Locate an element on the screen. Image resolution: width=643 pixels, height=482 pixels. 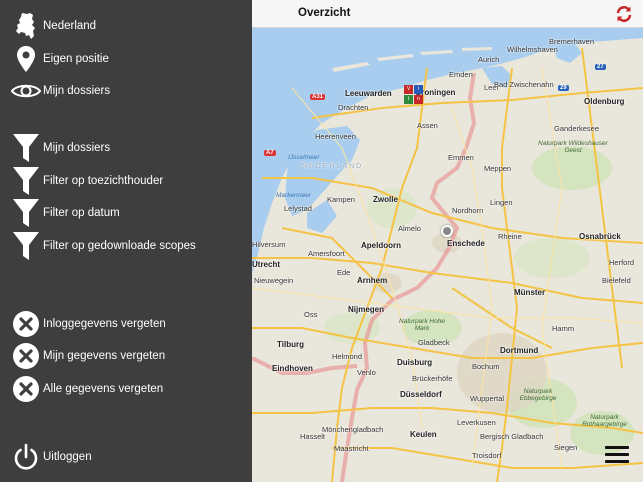
menu-hamburger-icon is located at coordinates (617, 455).